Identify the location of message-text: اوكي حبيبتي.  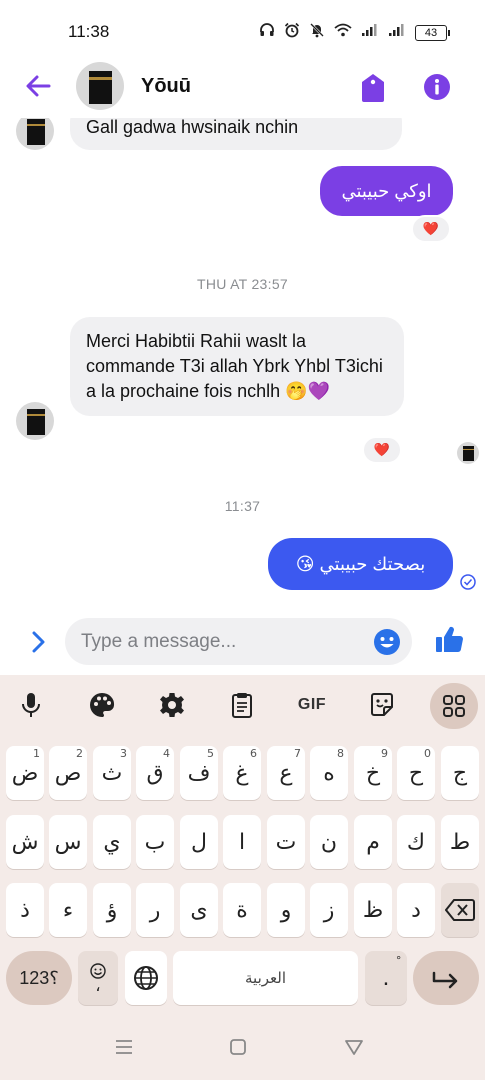
(386, 191).